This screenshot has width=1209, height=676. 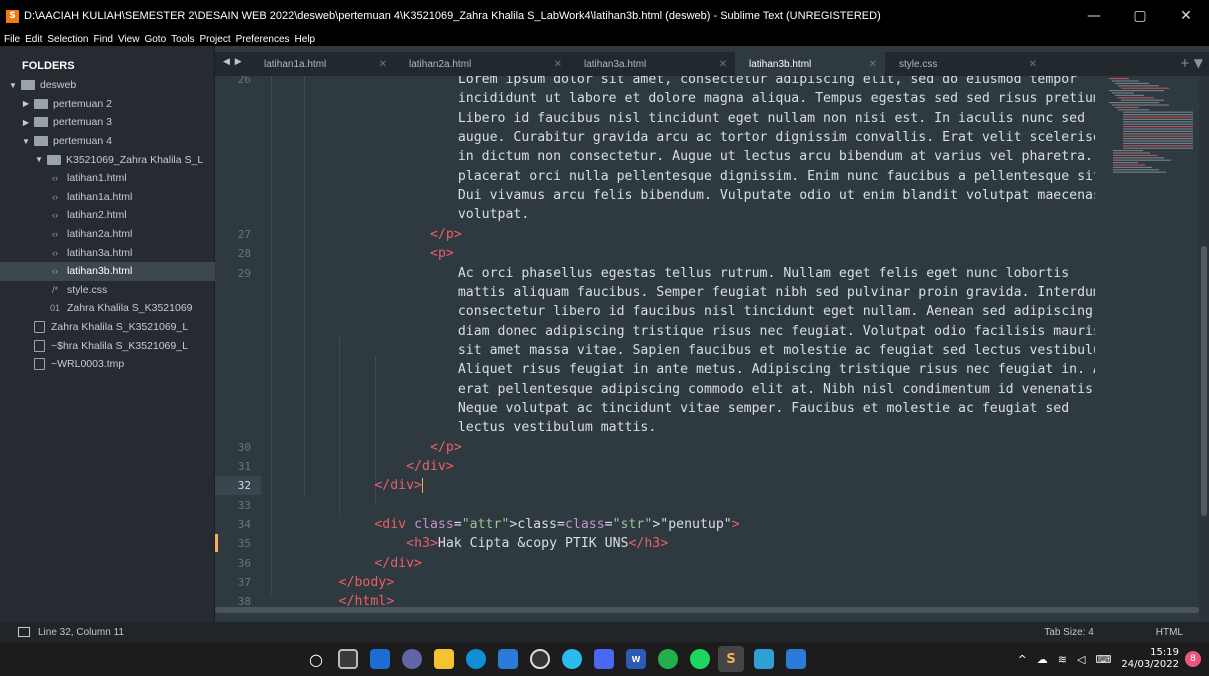 What do you see at coordinates (107, 197) in the screenshot?
I see `sidebar-item: ‹› latihan1a.html` at bounding box center [107, 197].